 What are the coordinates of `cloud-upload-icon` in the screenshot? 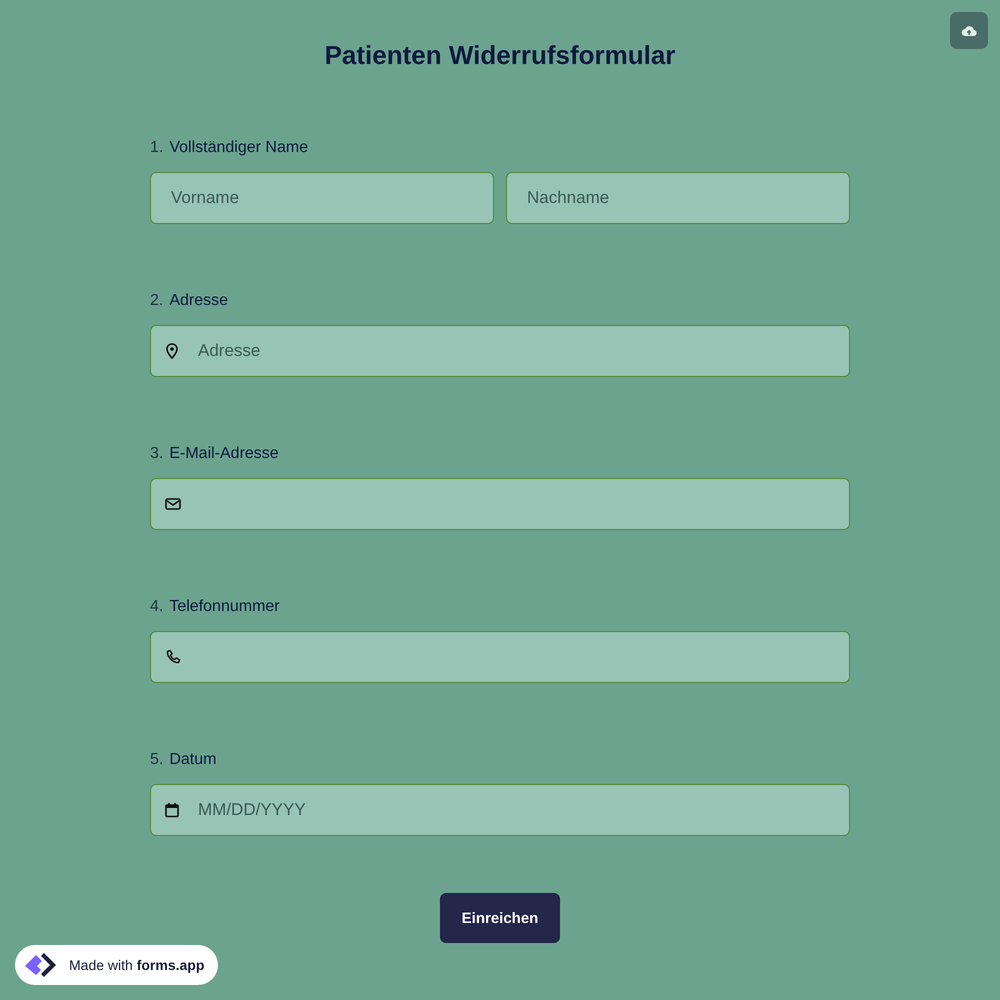 It's located at (969, 30).